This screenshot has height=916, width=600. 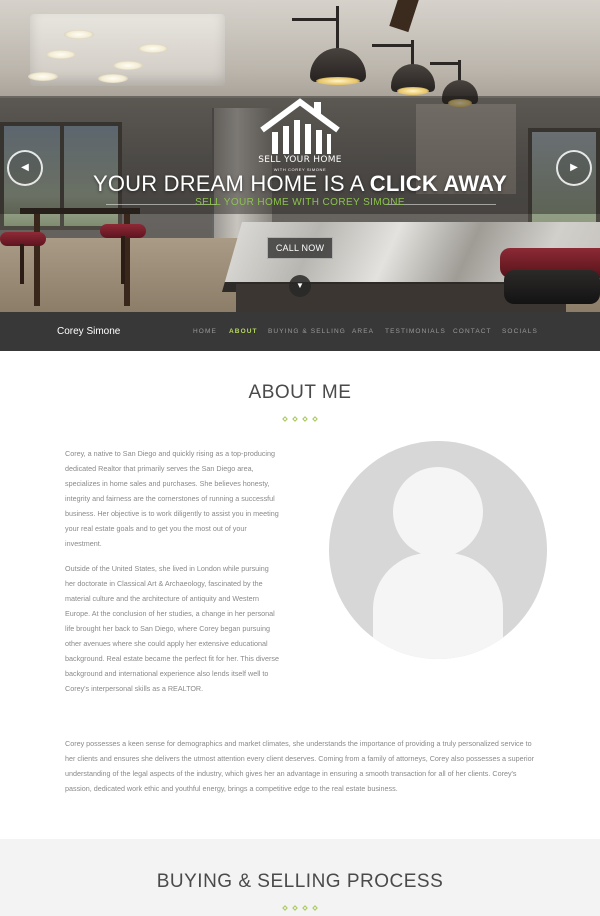 What do you see at coordinates (88, 331) in the screenshot?
I see `brand-name: Corey Simone` at bounding box center [88, 331].